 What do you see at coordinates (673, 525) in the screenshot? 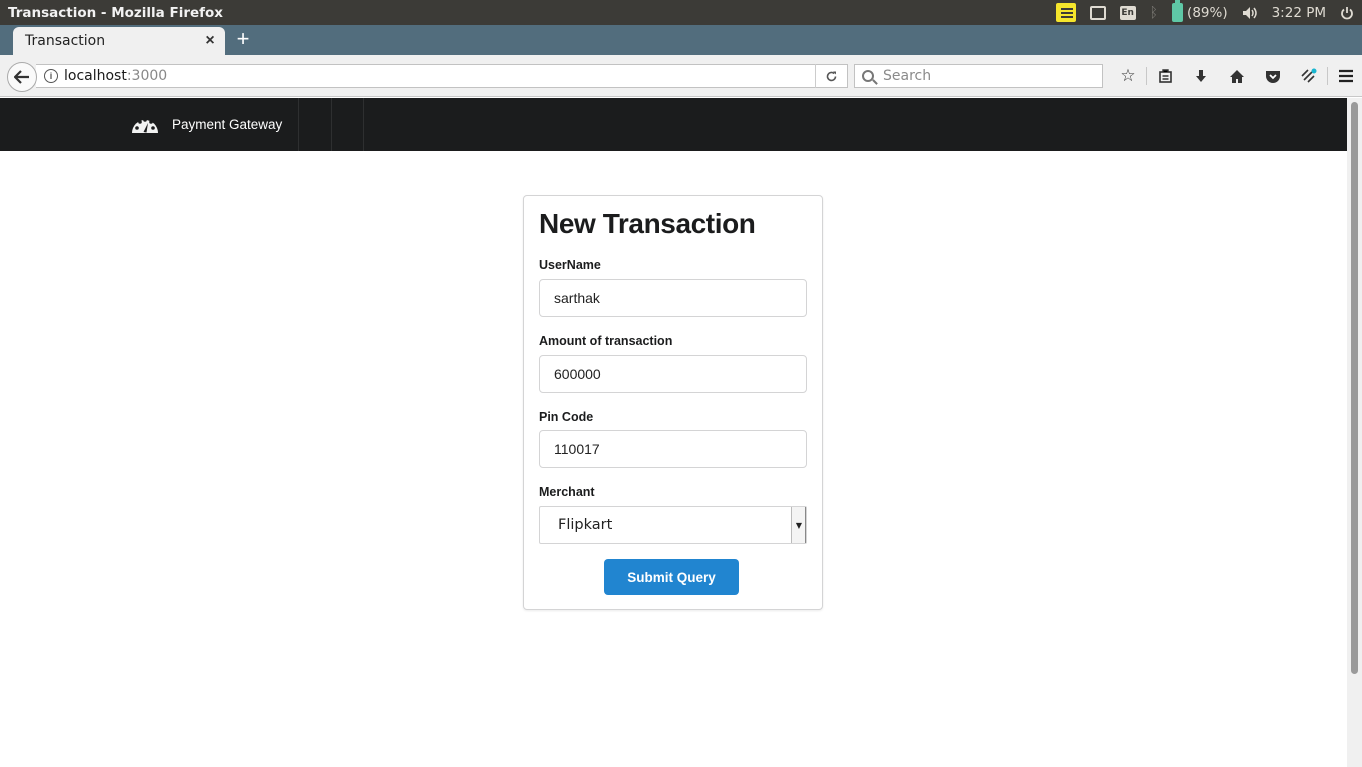
I see `merchant-select: Flipkart ▼` at bounding box center [673, 525].